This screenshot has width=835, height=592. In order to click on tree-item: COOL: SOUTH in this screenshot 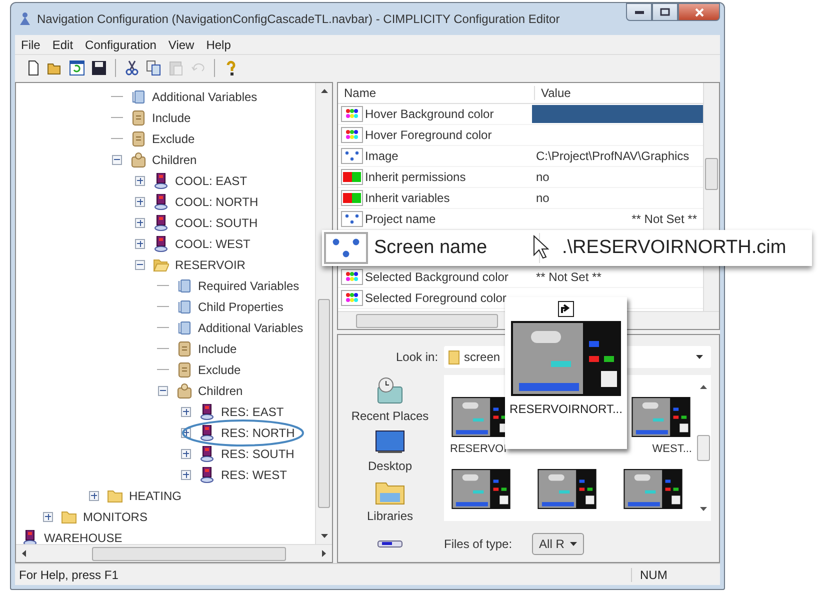, I will do `click(216, 223)`.